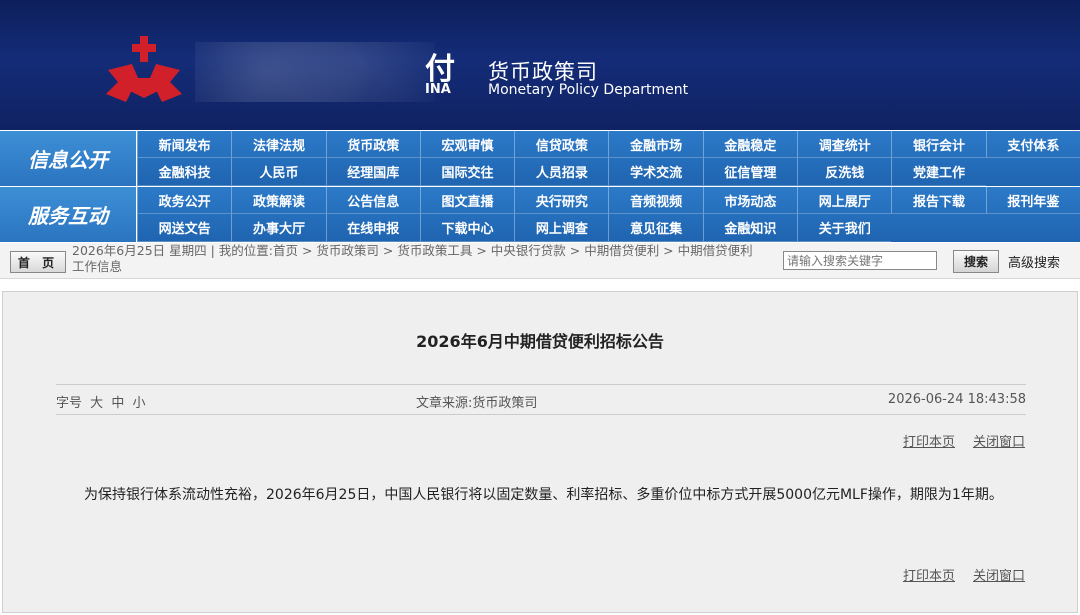 The width and height of the screenshot is (1080, 615). I want to click on nav-item: 学术交流, so click(655, 172).